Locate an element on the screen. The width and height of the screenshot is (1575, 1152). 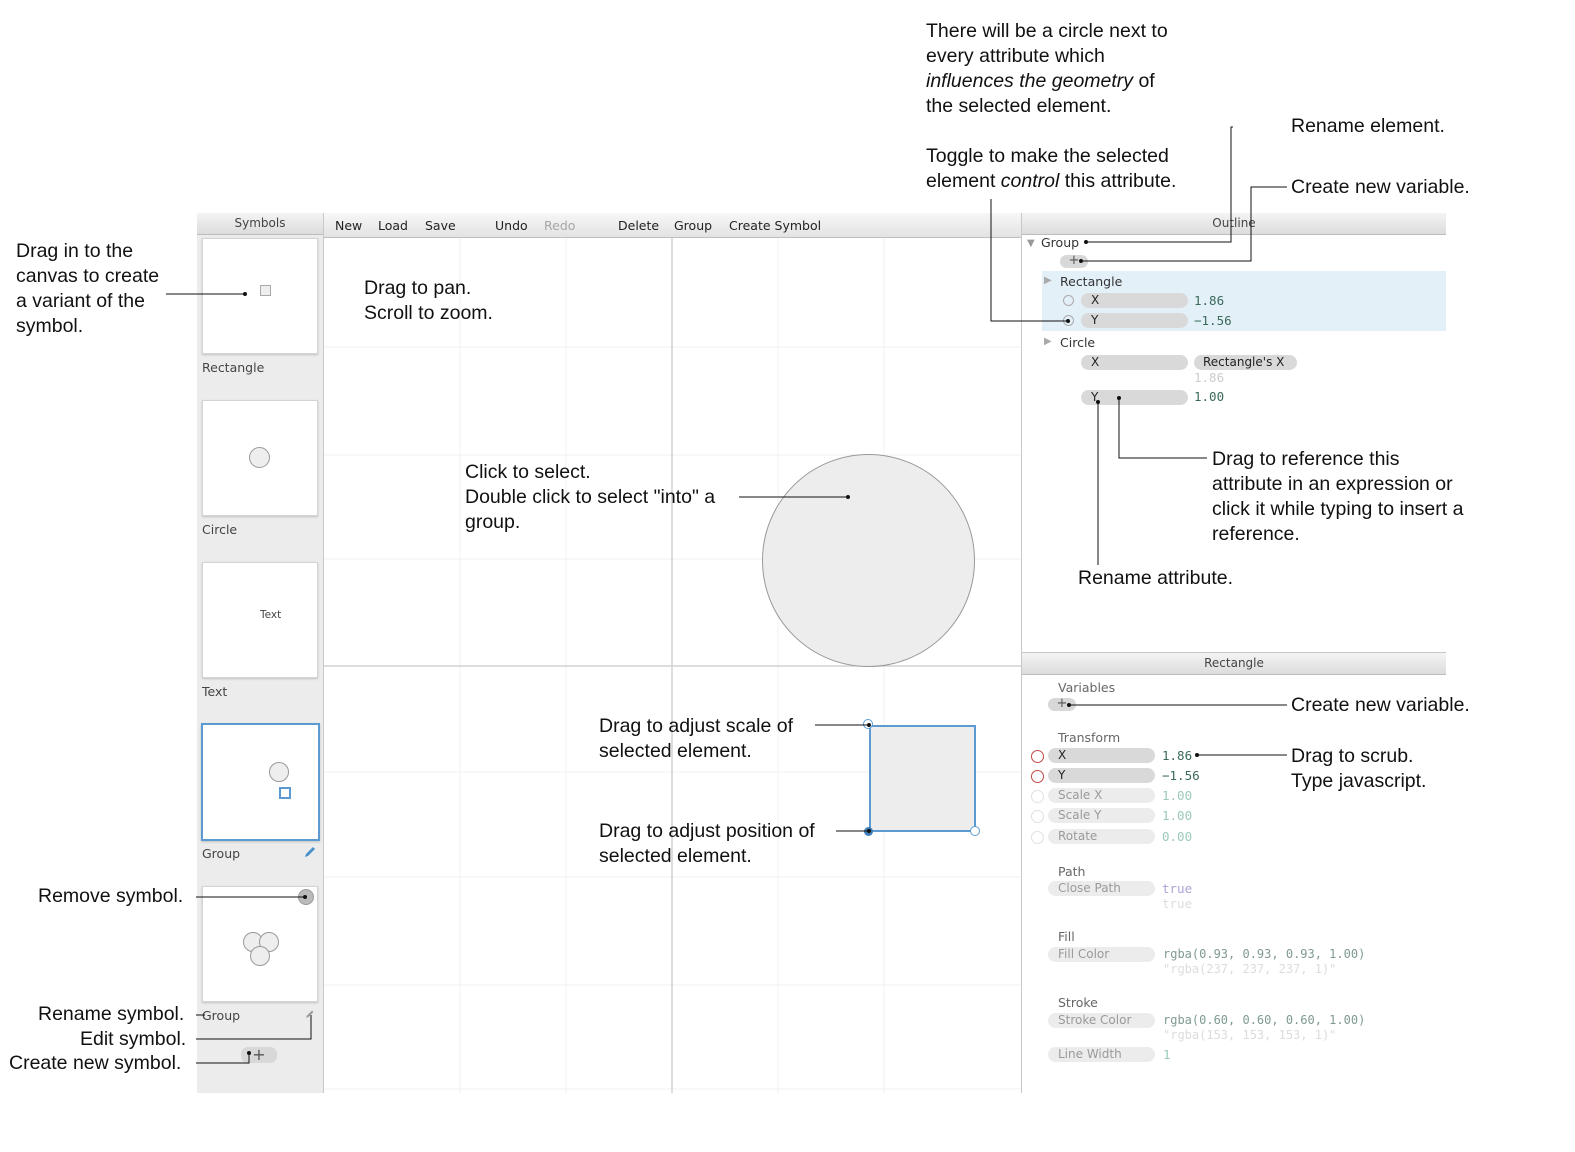
value-x: 1.86 is located at coordinates (1177, 755).